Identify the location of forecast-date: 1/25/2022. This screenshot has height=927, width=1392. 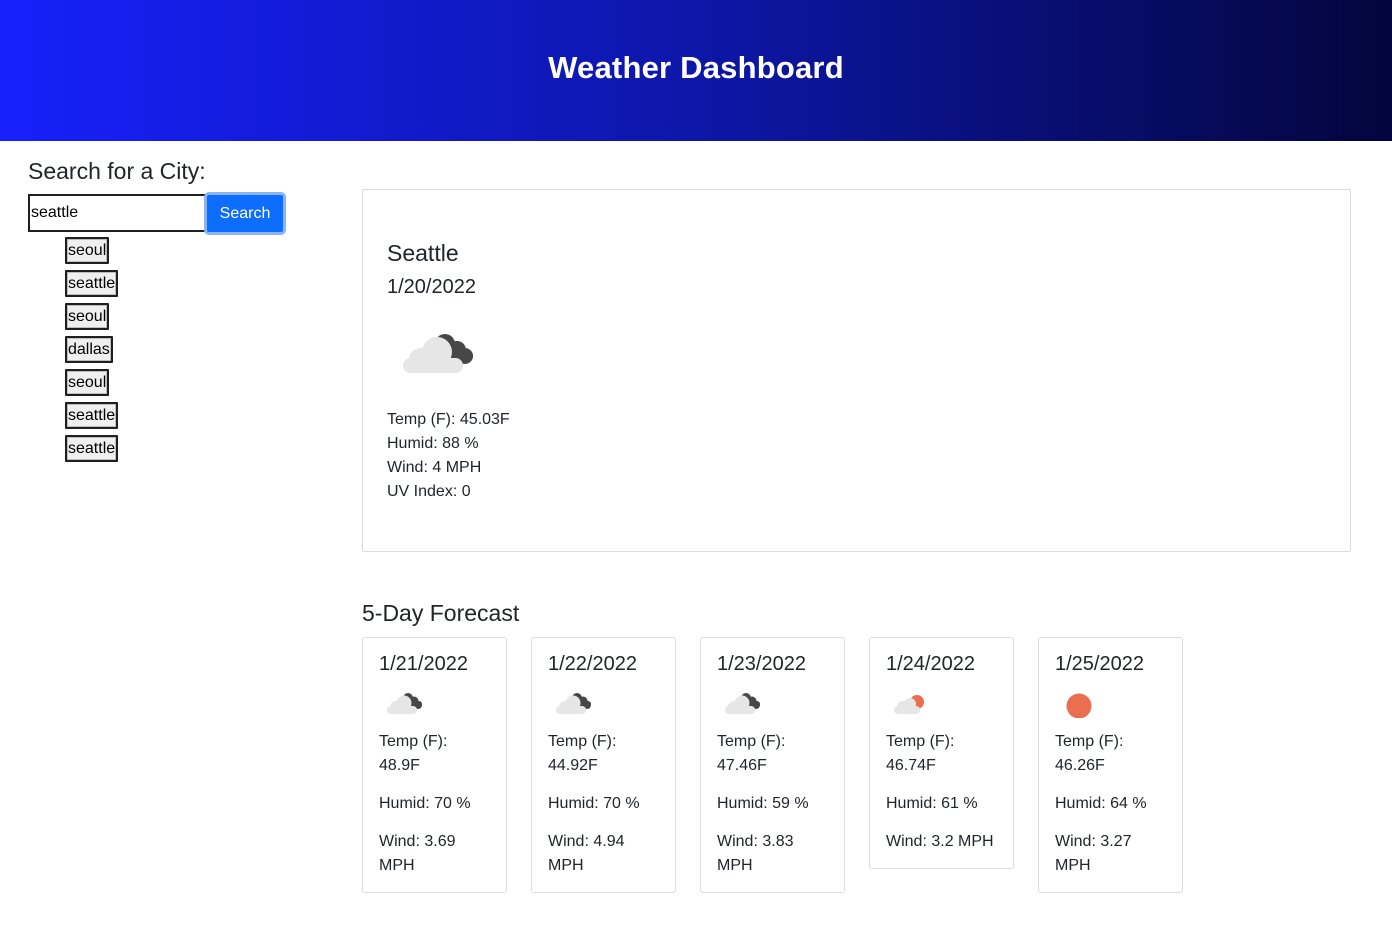
(1099, 664).